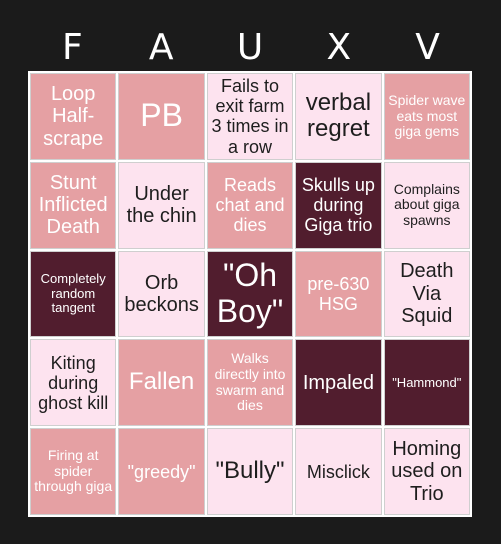 This screenshot has width=501, height=544. What do you see at coordinates (250, 471) in the screenshot?
I see `bingo-cell: "Bully"` at bounding box center [250, 471].